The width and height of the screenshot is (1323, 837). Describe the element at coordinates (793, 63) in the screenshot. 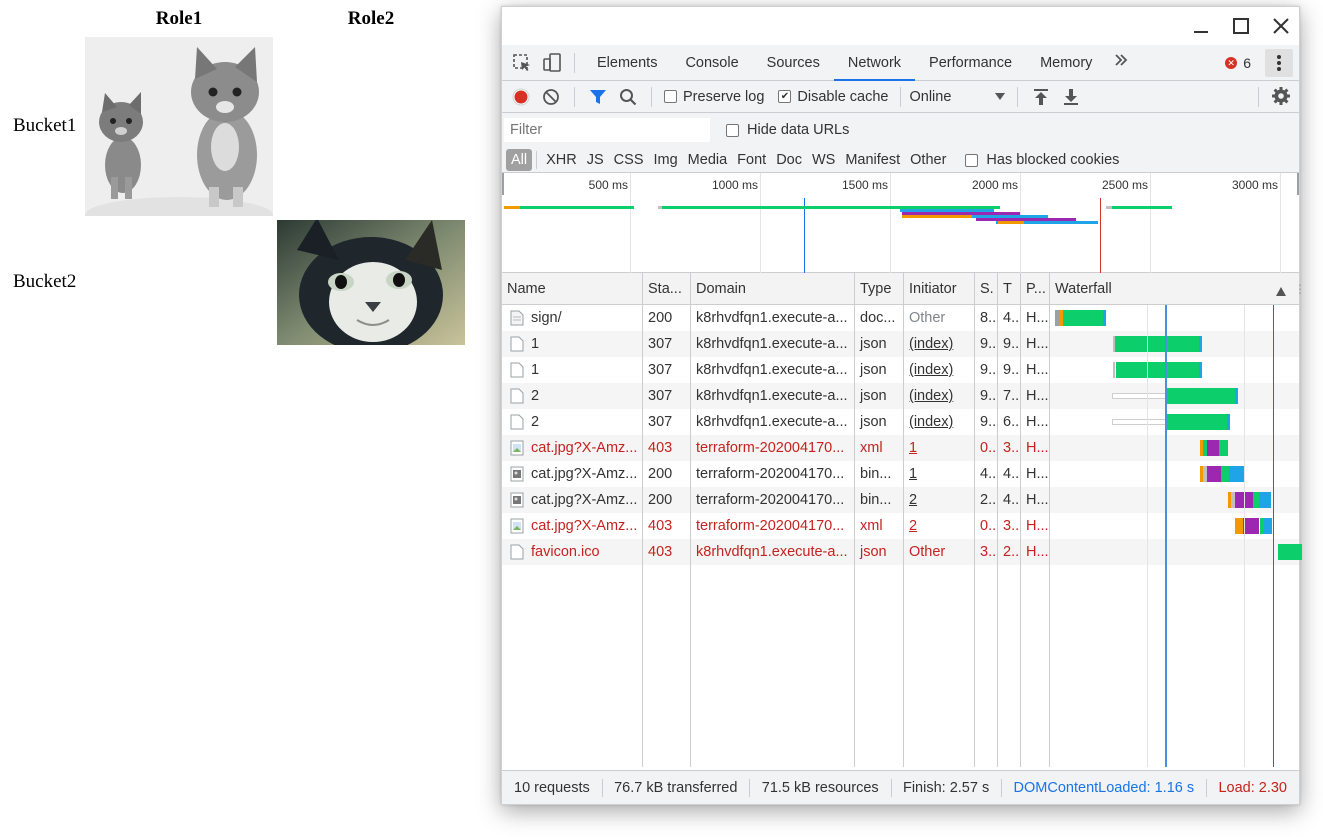

I see `tab-sources: Sources` at that location.